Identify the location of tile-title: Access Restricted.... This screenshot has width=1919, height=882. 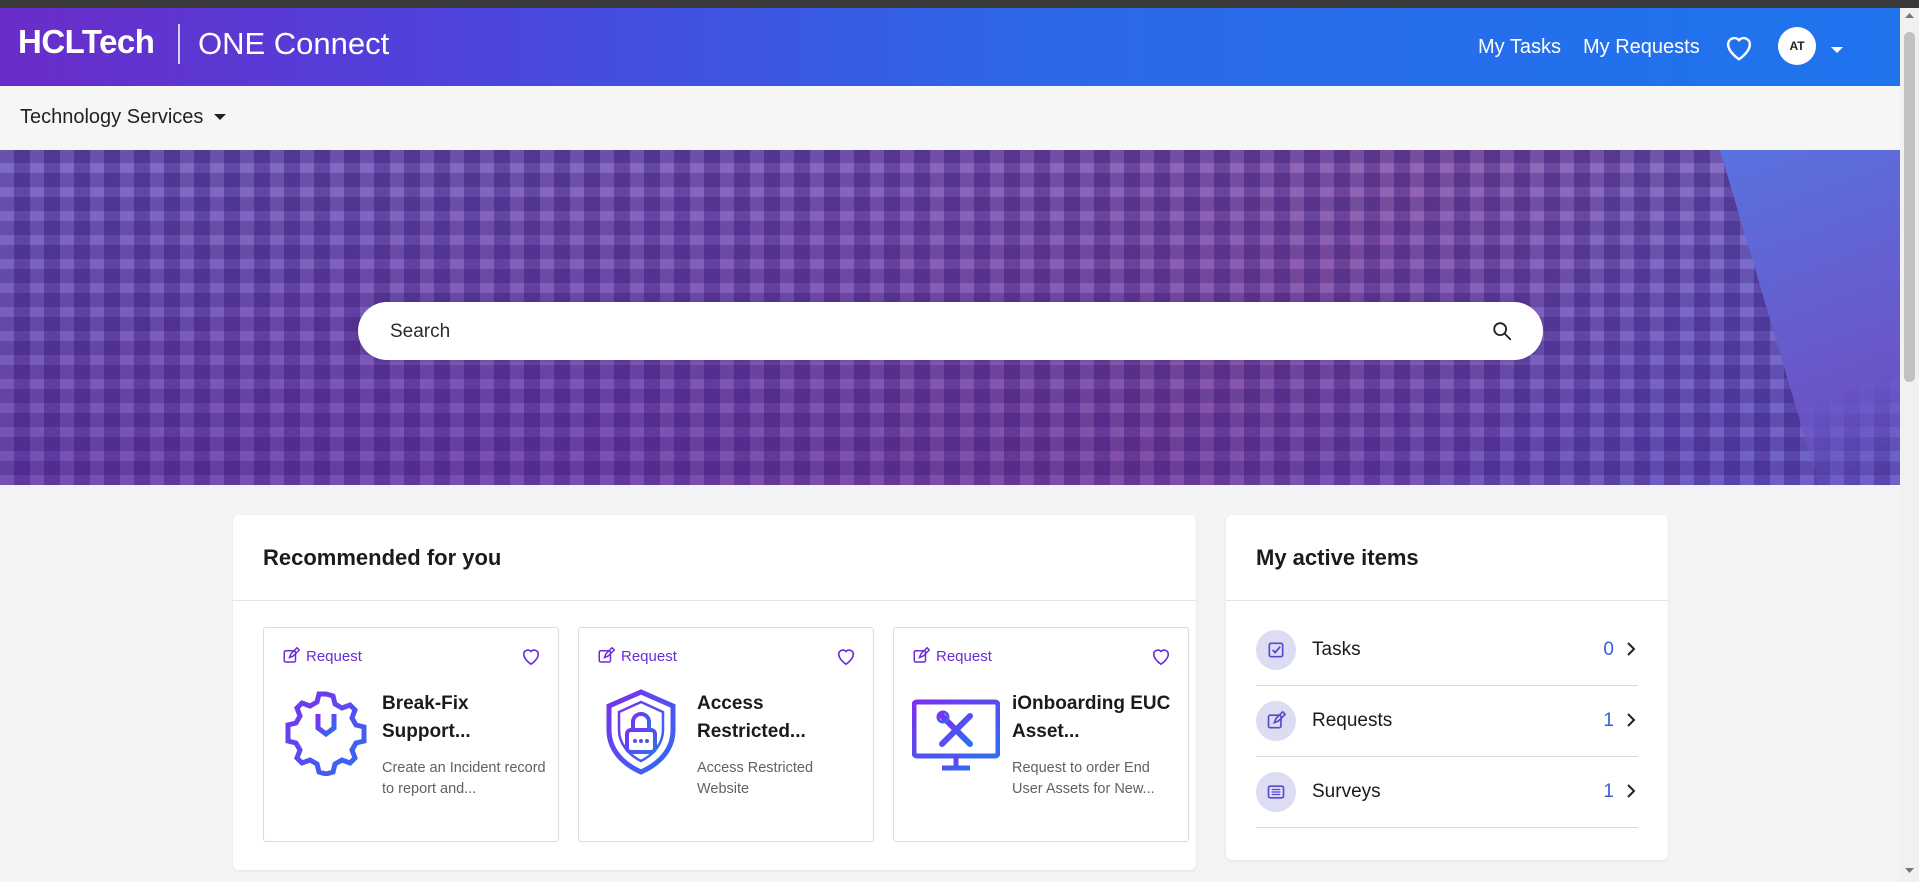
(751, 717).